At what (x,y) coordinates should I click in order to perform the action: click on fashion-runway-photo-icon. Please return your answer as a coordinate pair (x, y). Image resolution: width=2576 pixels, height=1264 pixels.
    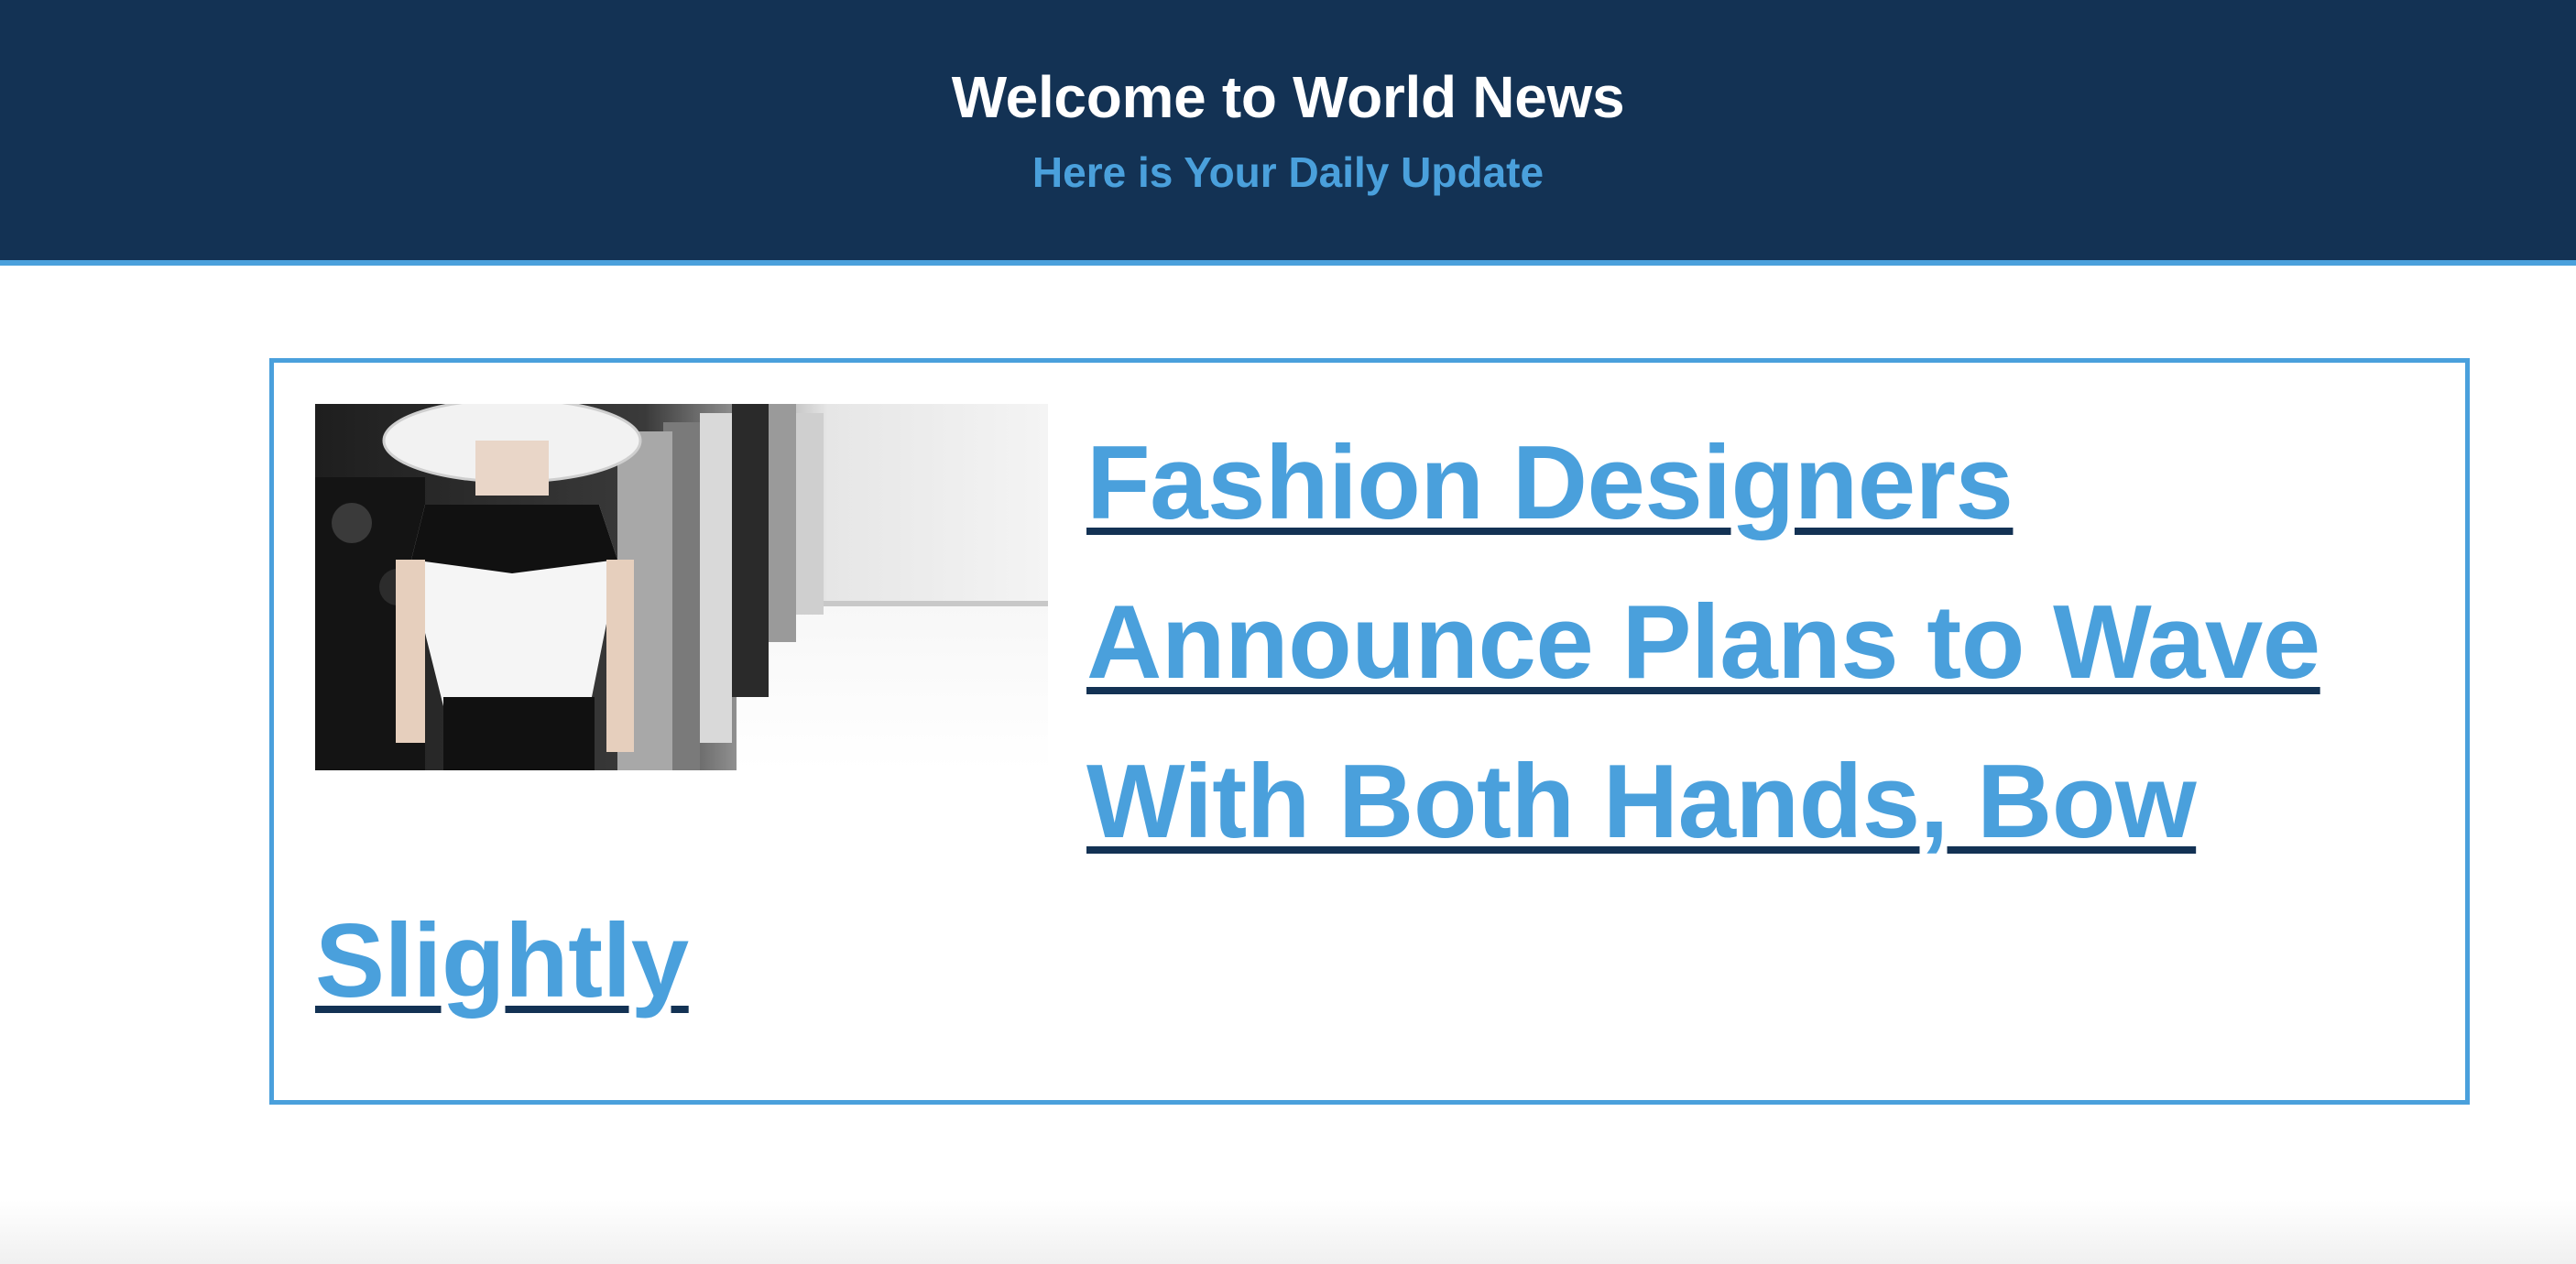
    Looking at the image, I should click on (682, 587).